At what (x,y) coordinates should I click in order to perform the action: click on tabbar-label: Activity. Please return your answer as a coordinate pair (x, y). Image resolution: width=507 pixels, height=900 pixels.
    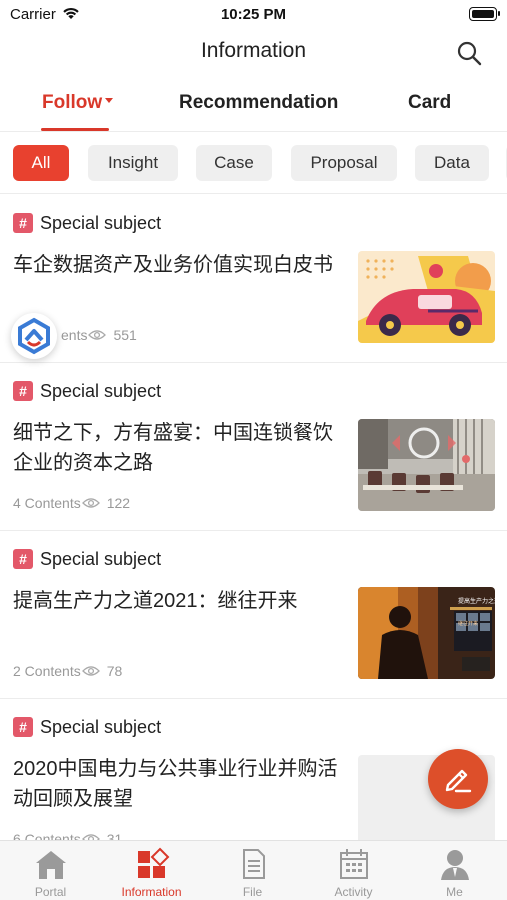
    Looking at the image, I should click on (353, 892).